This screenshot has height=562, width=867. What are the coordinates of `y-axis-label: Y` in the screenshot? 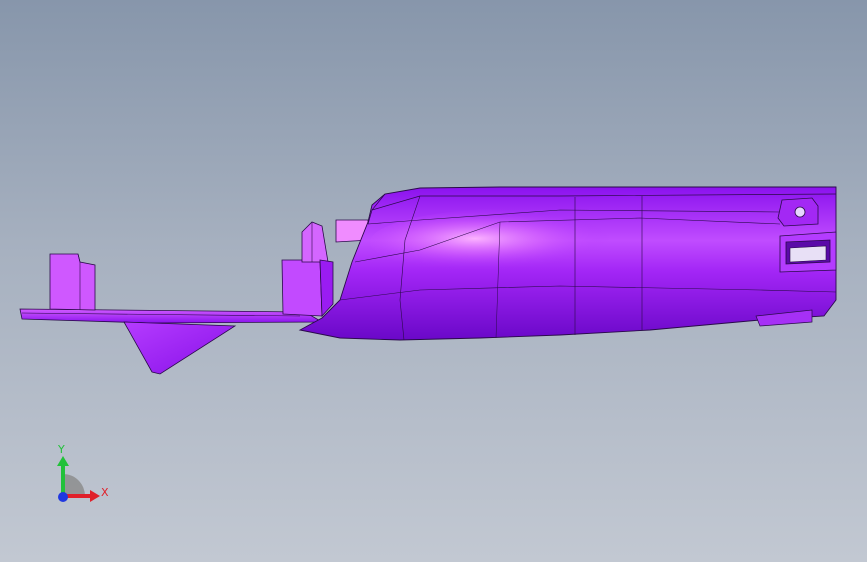 It's located at (61, 449).